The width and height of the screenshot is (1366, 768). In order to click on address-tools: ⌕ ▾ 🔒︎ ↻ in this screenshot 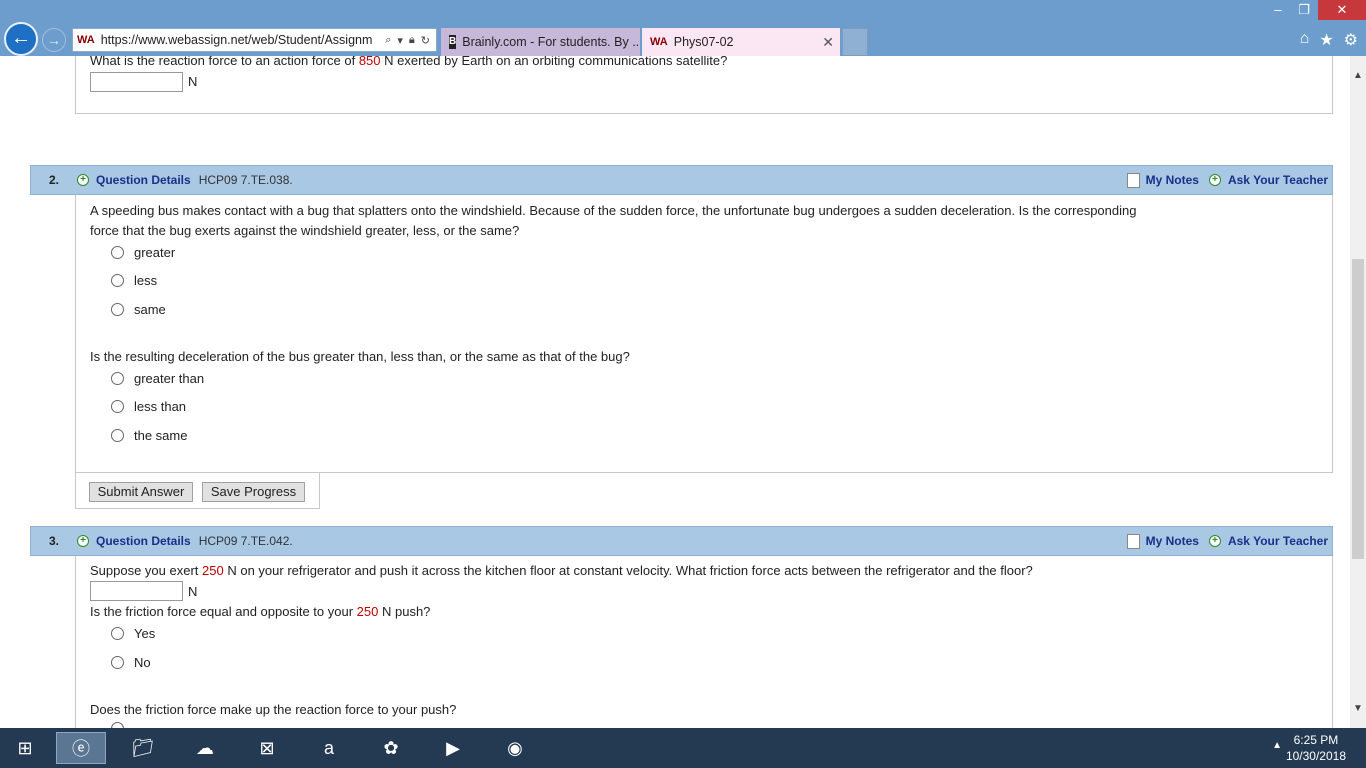, I will do `click(407, 40)`.